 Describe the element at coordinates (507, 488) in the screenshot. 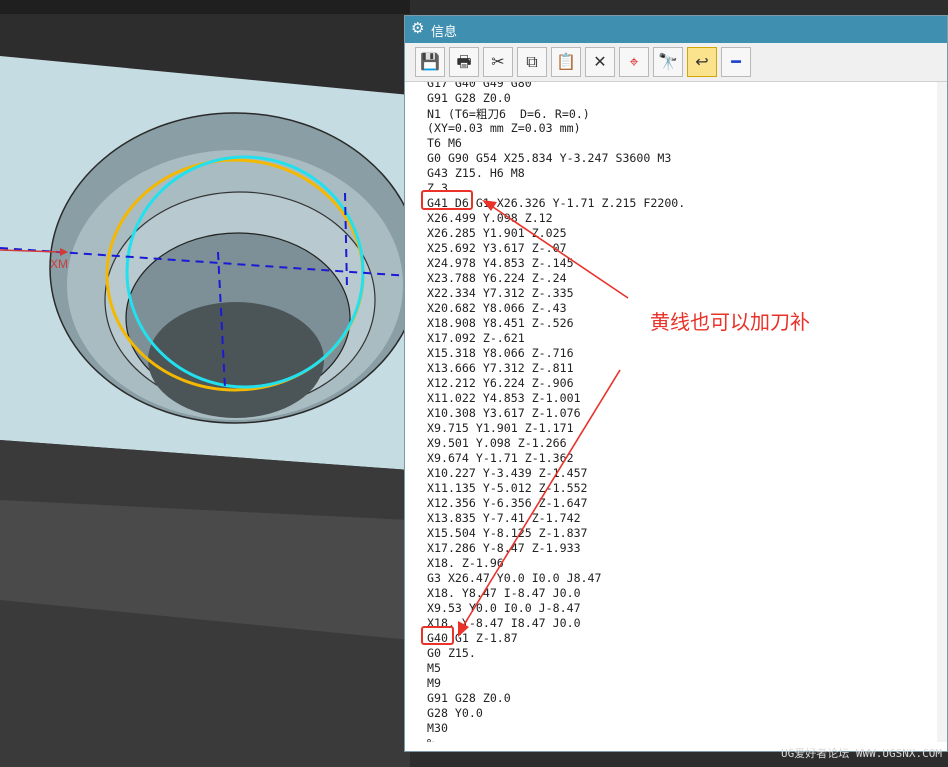

I see `code-line: X11.135 Y-5.012 Z-1.552` at that location.